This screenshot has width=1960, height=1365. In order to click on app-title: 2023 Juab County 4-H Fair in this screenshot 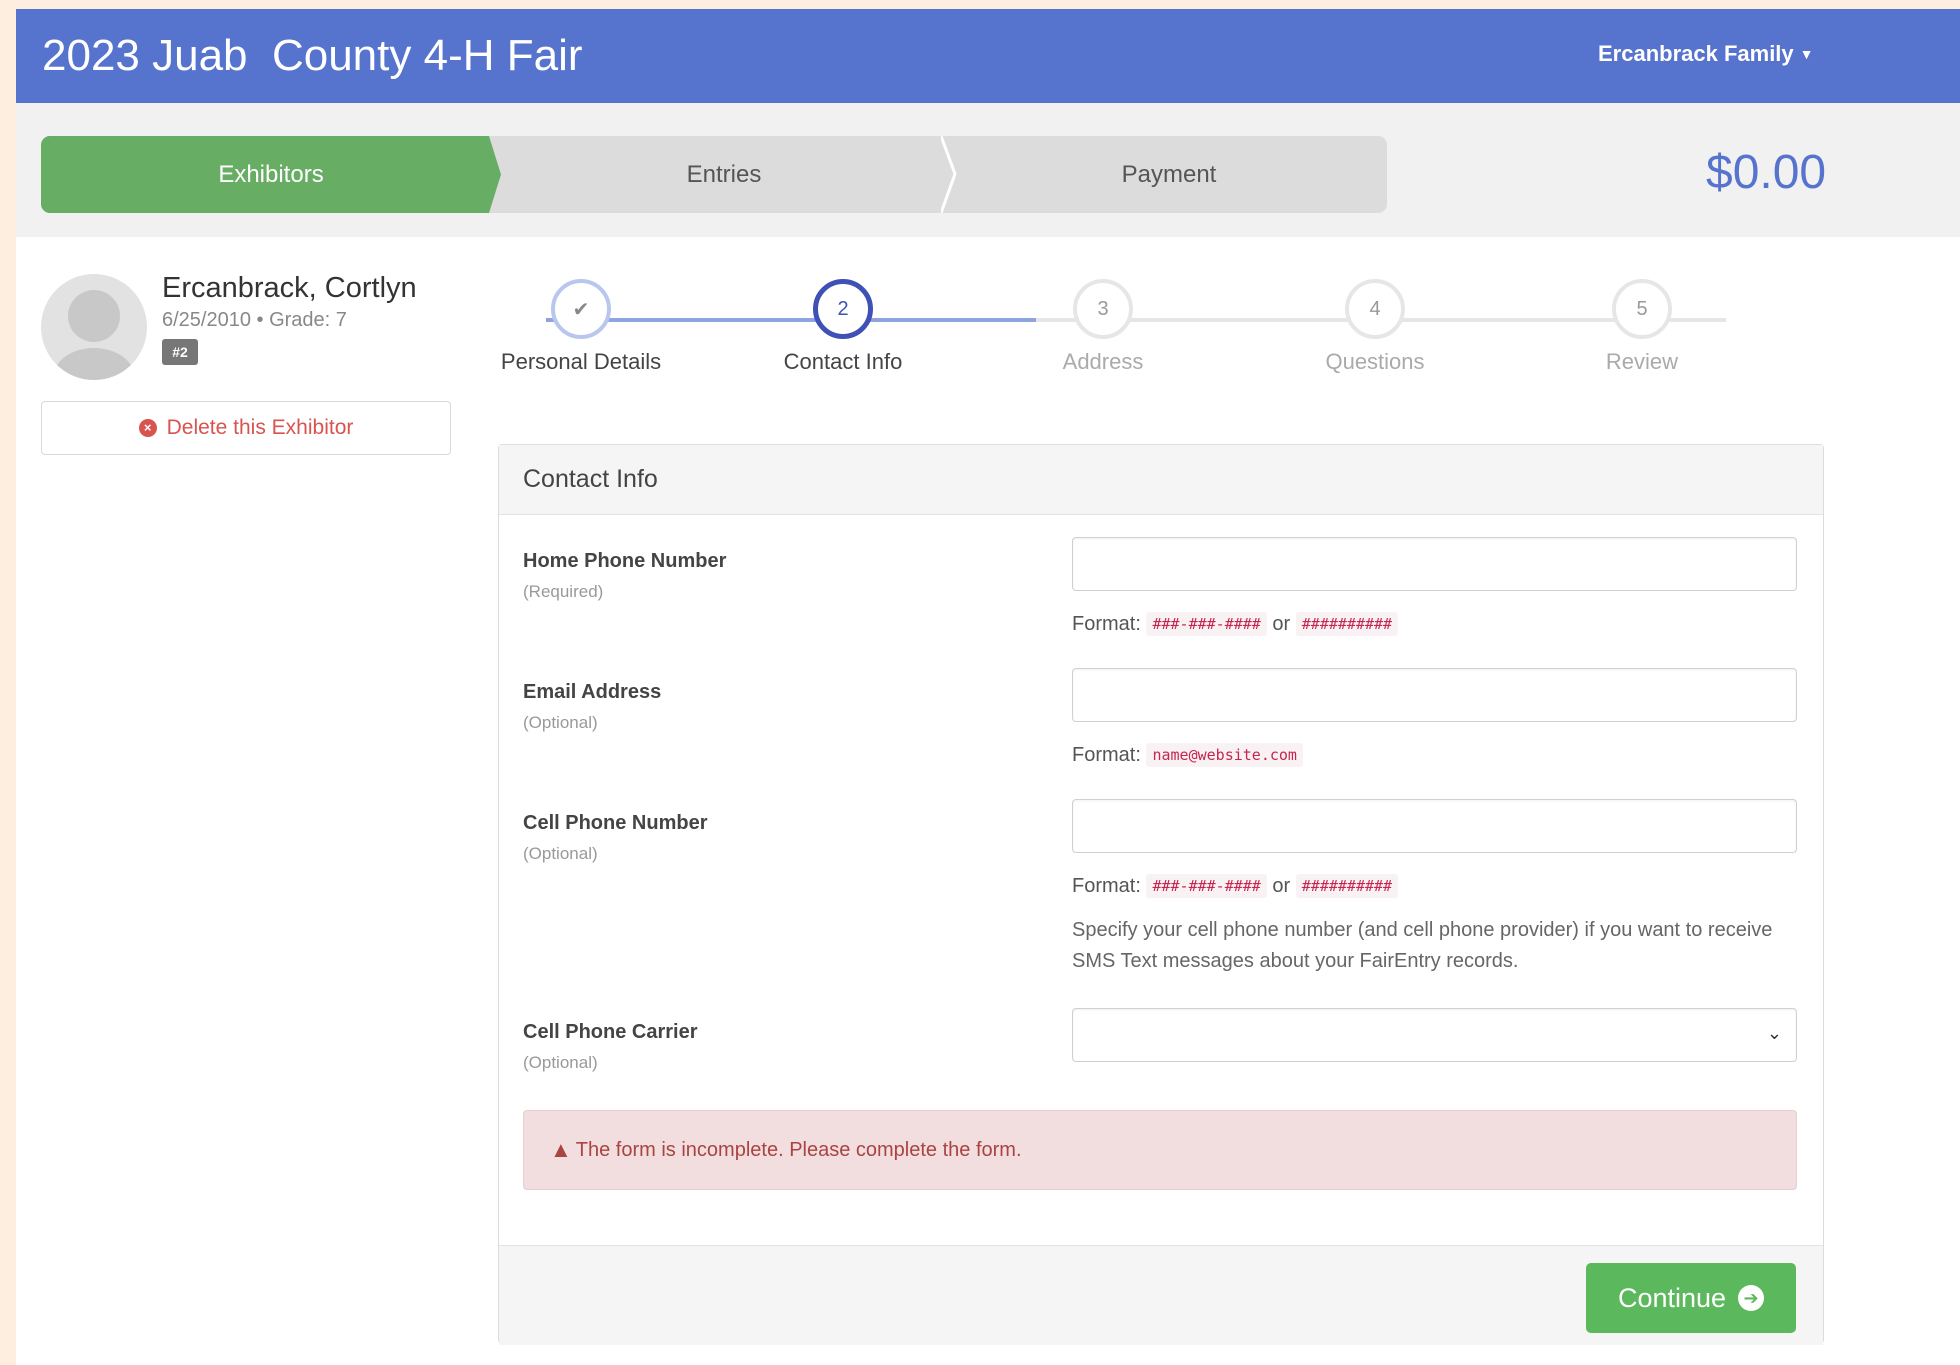, I will do `click(312, 55)`.